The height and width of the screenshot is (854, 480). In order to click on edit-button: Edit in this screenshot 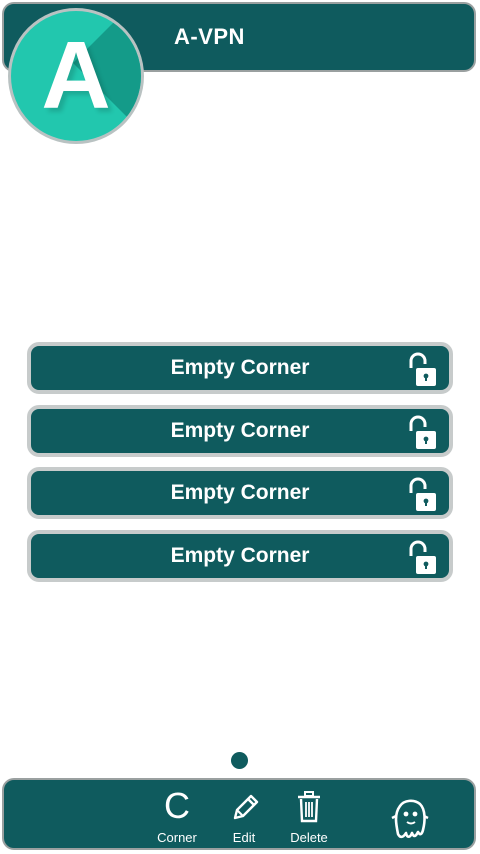, I will do `click(244, 815)`.